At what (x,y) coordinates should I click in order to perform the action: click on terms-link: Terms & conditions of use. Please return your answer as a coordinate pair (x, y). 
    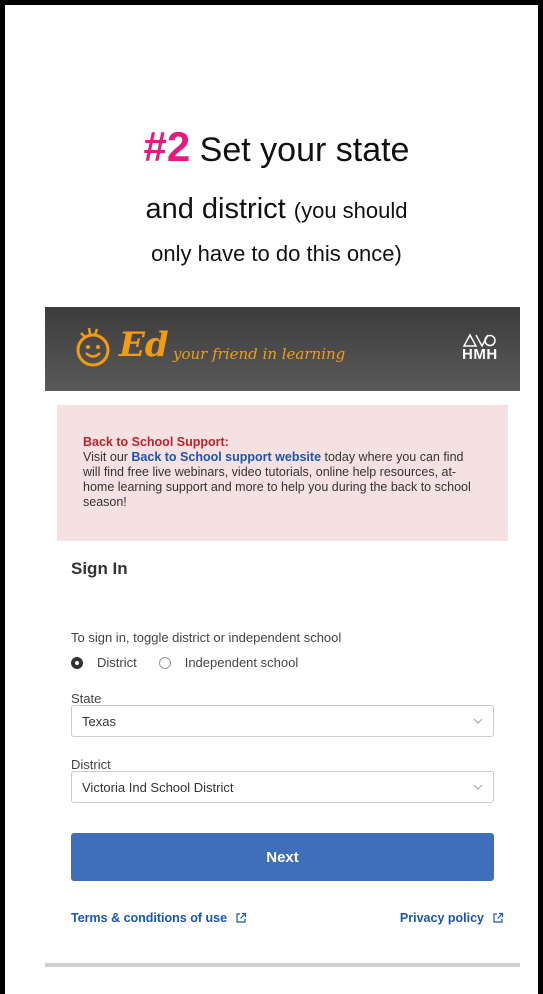
    Looking at the image, I should click on (159, 918).